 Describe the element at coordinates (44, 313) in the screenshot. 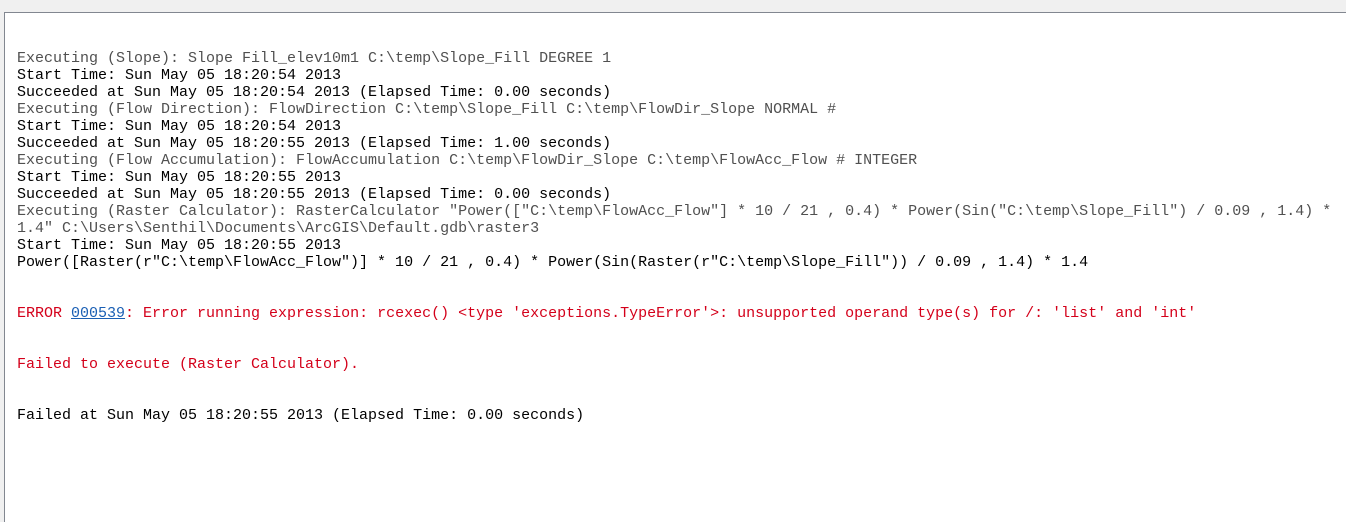

I see `error-prefix: ERROR` at that location.